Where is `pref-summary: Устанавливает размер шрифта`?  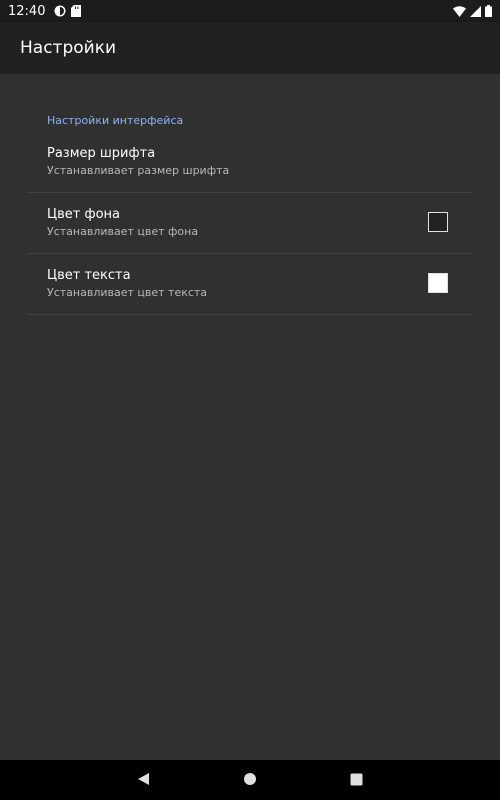 pref-summary: Устанавливает размер шрифта is located at coordinates (138, 170).